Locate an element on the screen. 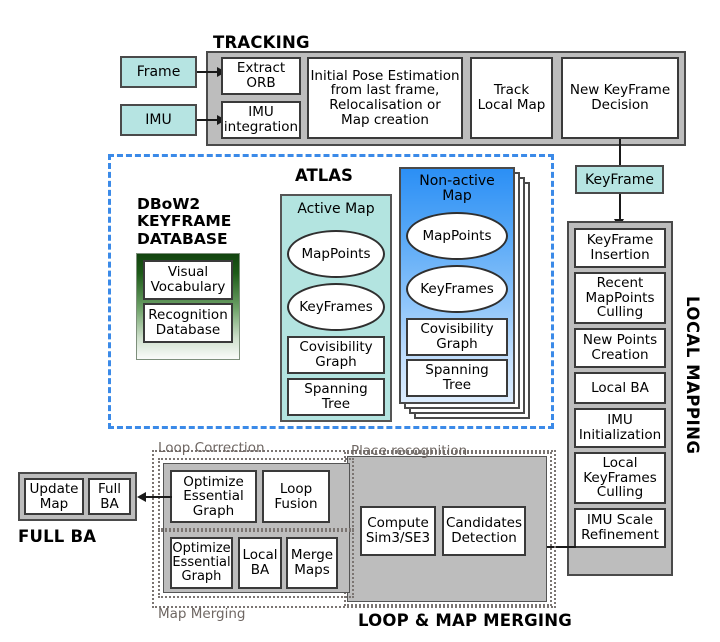  local-mapping-block-local-keyframes-culling: Local KeyFrames Culling is located at coordinates (620, 478).